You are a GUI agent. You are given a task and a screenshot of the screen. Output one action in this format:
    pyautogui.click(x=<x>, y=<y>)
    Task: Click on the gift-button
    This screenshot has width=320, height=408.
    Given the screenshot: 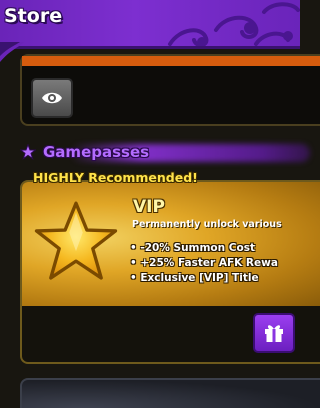 What is the action you would take?
    pyautogui.click(x=274, y=333)
    